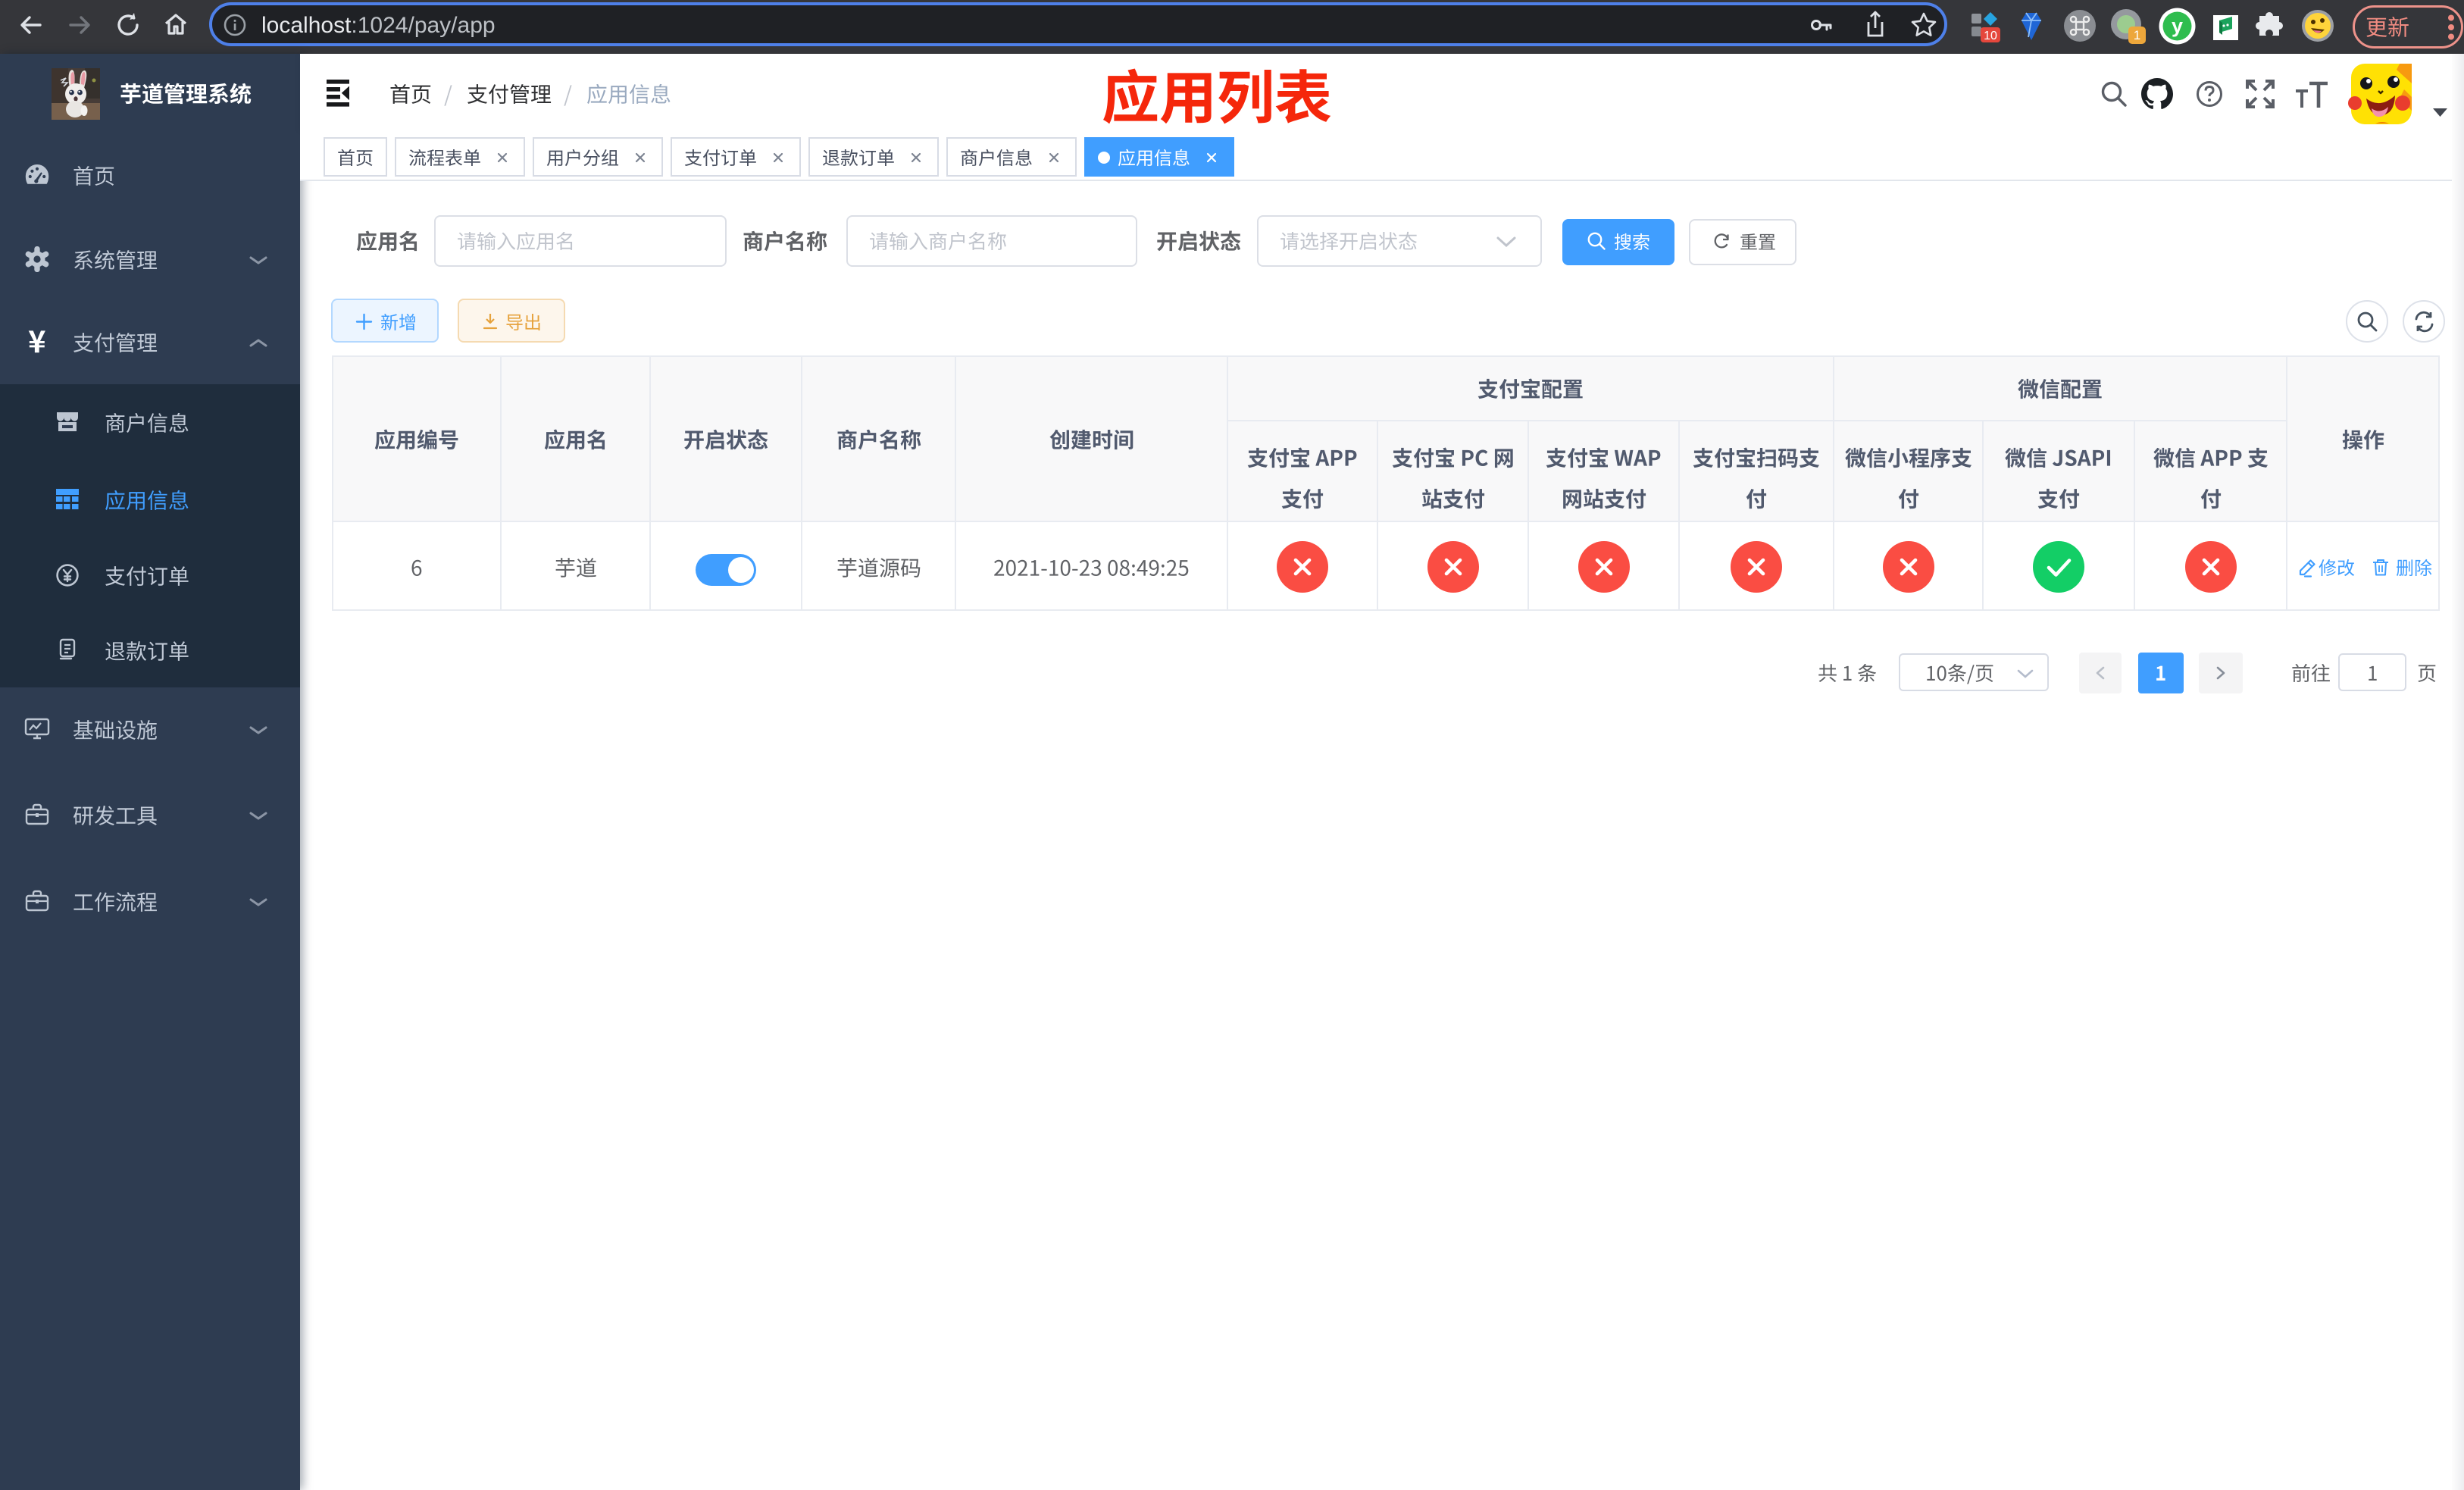 The height and width of the screenshot is (1490, 2464). Describe the element at coordinates (2177, 26) in the screenshot. I see `svg-text: y` at that location.